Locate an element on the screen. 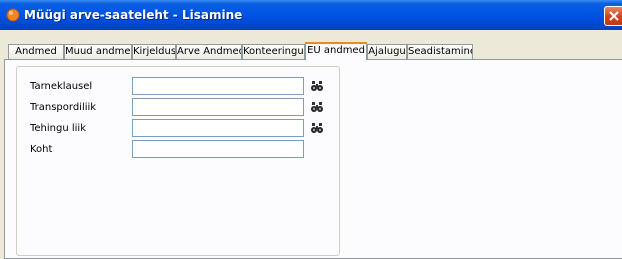 This screenshot has width=622, height=259. koht-field is located at coordinates (218, 149).